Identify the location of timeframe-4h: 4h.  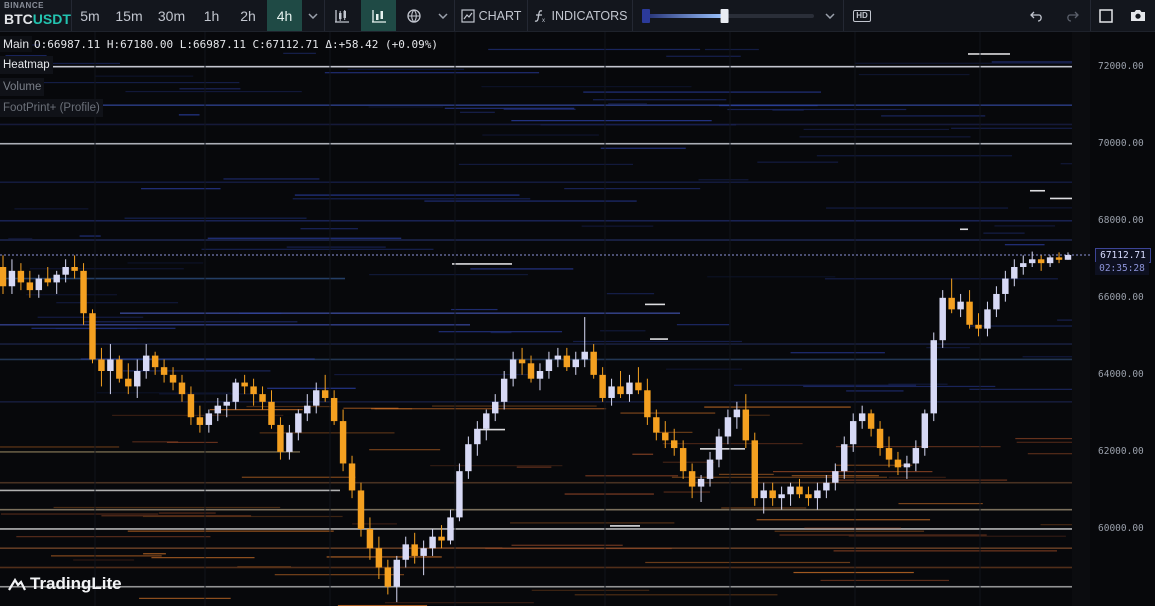
(284, 15).